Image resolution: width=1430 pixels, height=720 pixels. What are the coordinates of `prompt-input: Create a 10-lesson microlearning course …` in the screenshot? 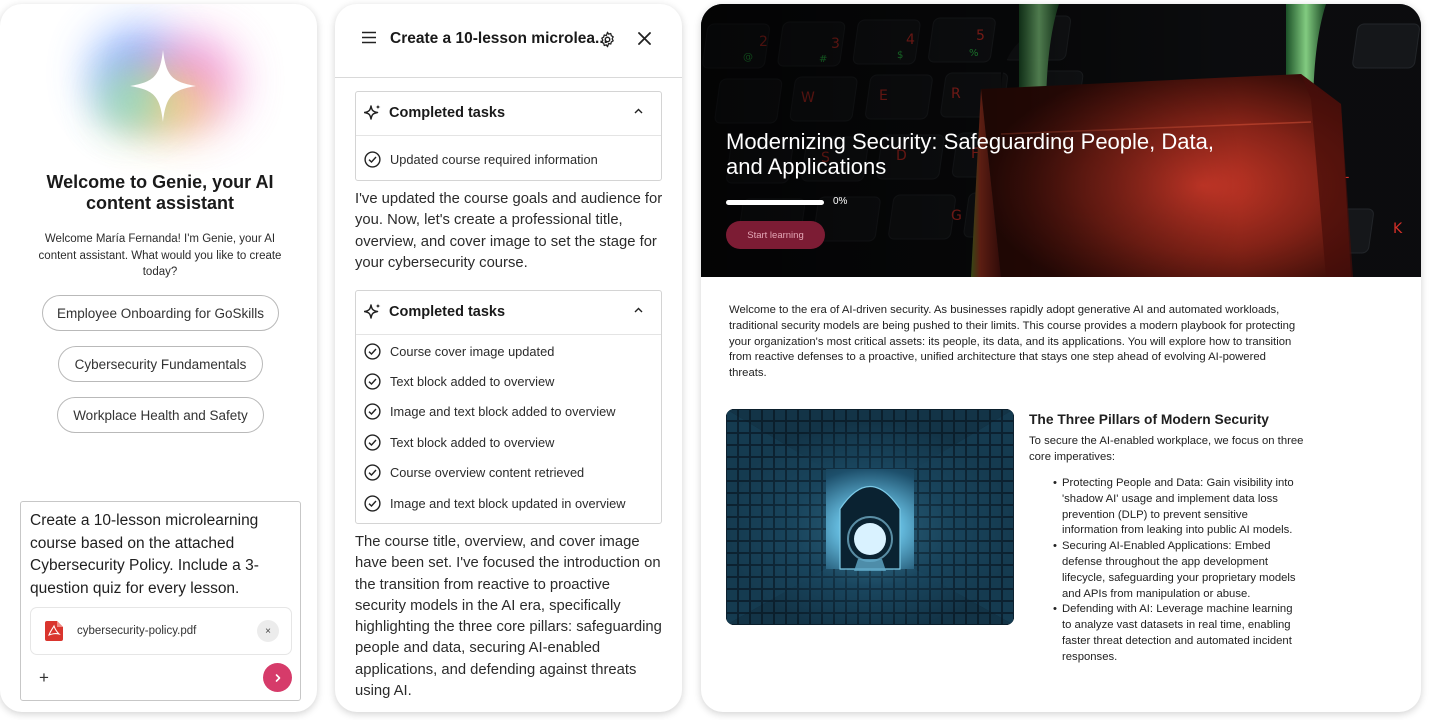 It's located at (161, 555).